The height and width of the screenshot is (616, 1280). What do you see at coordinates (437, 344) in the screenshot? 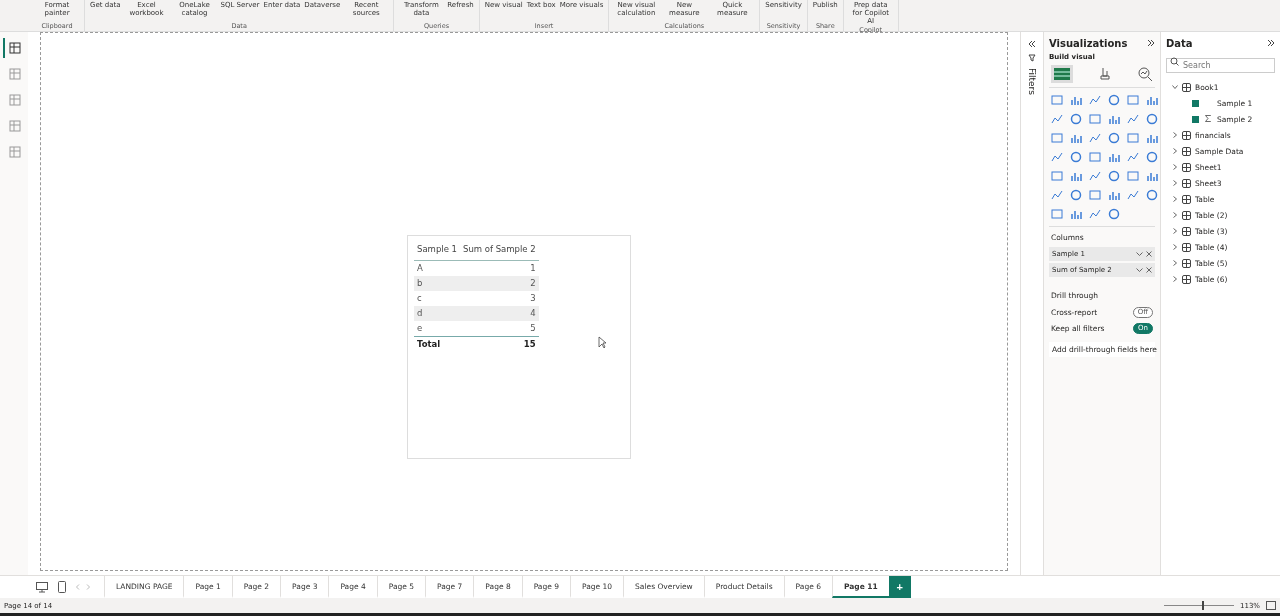
I see `total-cell: Total` at bounding box center [437, 344].